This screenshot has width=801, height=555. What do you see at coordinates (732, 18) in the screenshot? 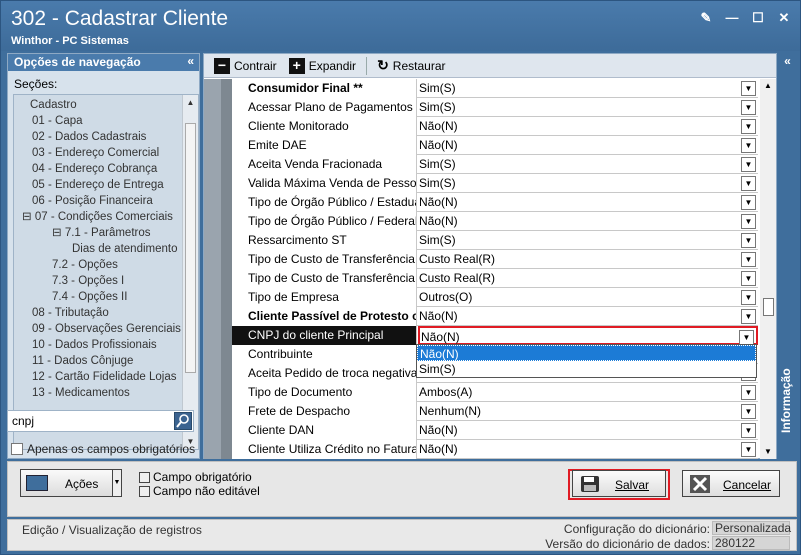
I see `minimize-icon: —` at bounding box center [732, 18].